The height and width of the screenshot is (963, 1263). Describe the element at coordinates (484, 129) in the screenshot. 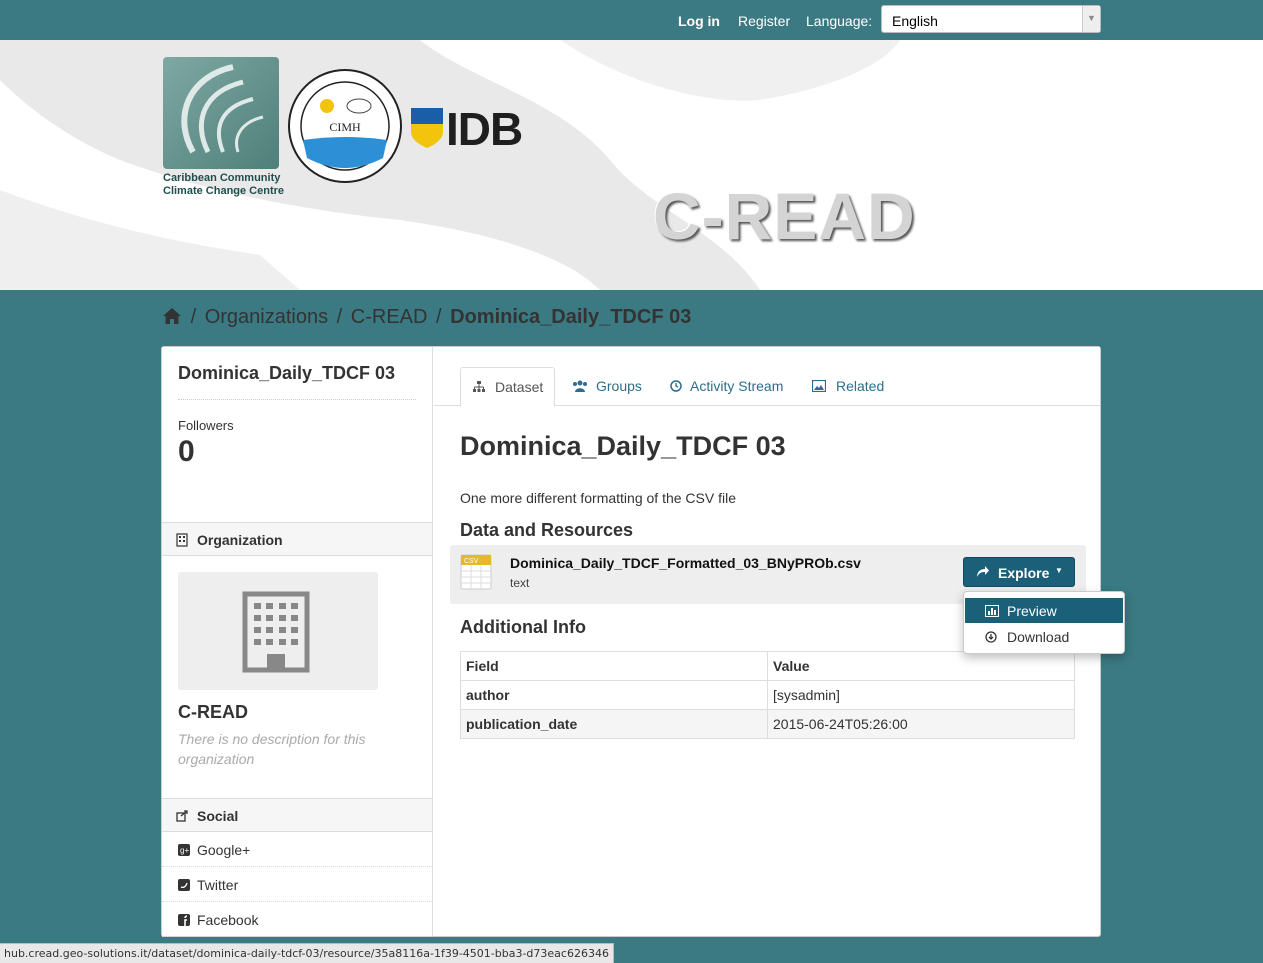

I see `idb-logo-text: IDB` at that location.